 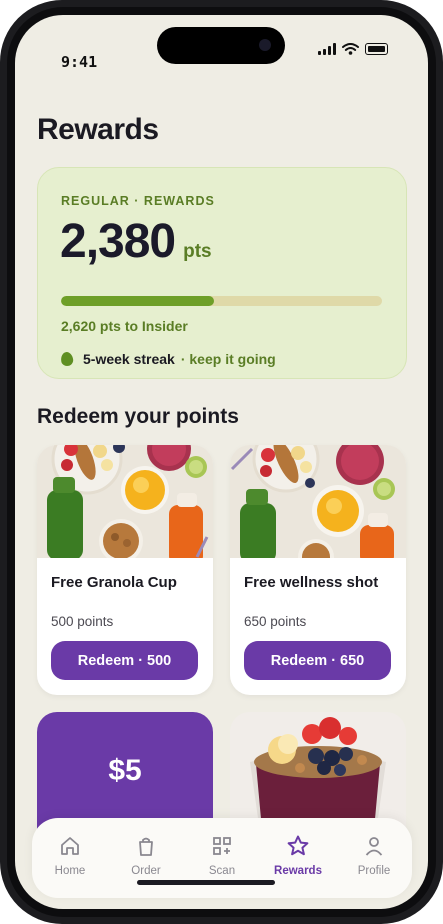 What do you see at coordinates (374, 871) in the screenshot?
I see `tab-label: Profile` at bounding box center [374, 871].